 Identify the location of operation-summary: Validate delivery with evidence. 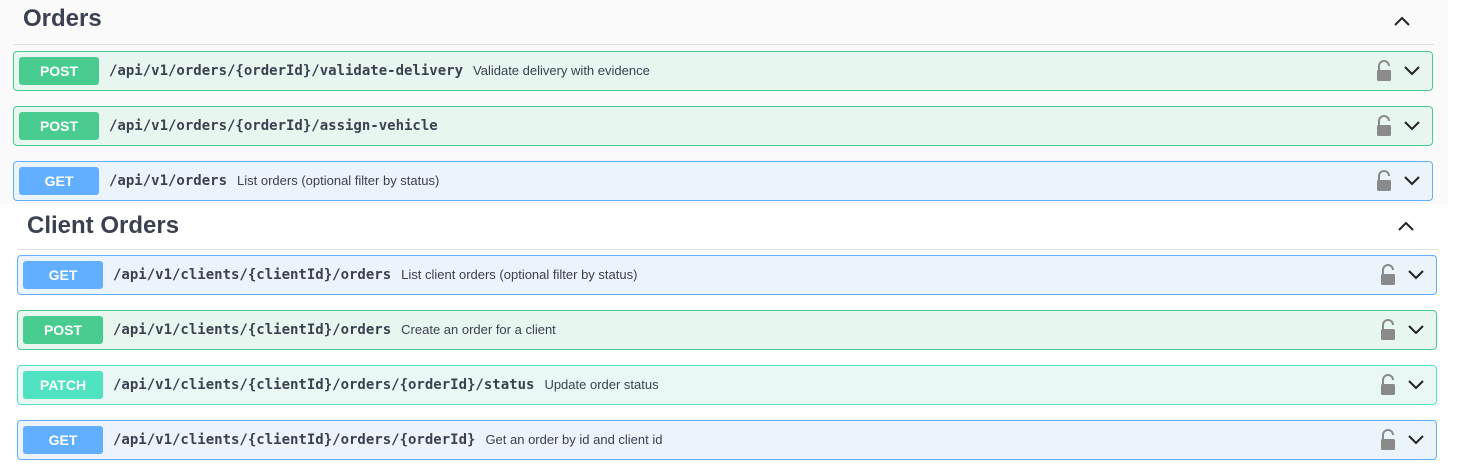
(561, 70).